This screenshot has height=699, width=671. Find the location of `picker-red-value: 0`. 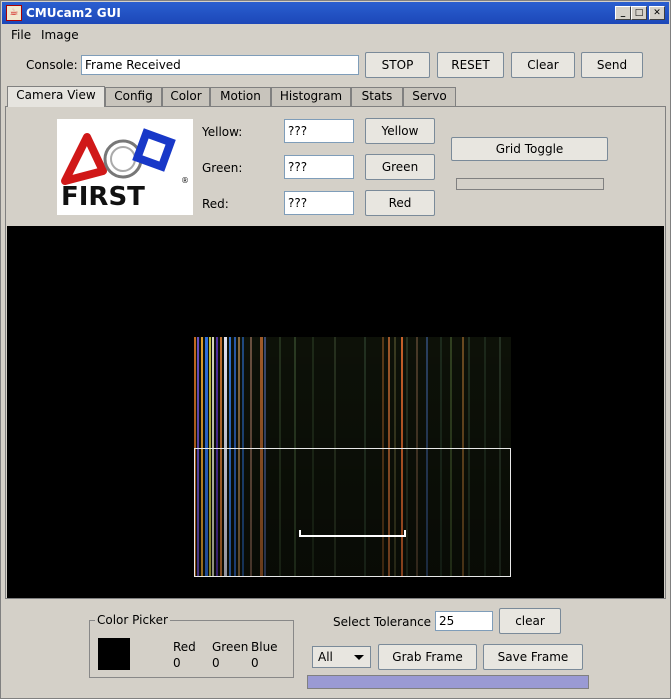

picker-red-value: 0 is located at coordinates (177, 663).